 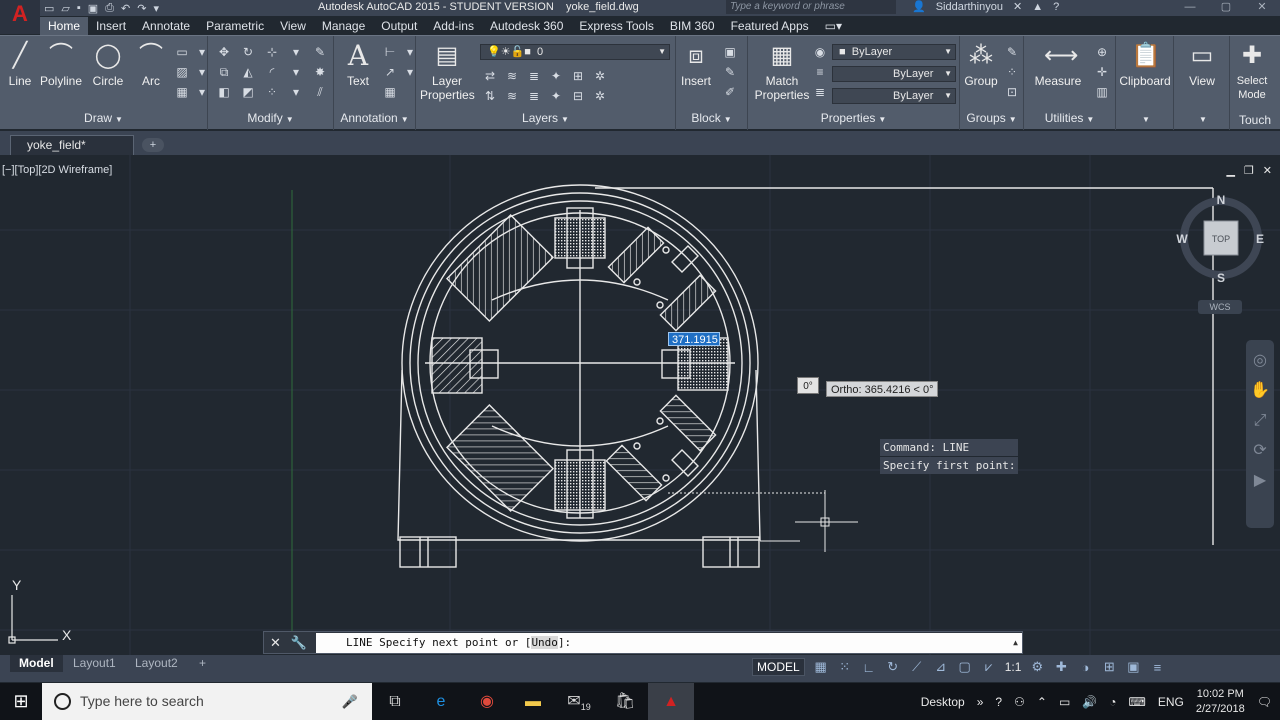 What do you see at coordinates (182, 72) in the screenshot?
I see `hatch-icon: ▨` at bounding box center [182, 72].